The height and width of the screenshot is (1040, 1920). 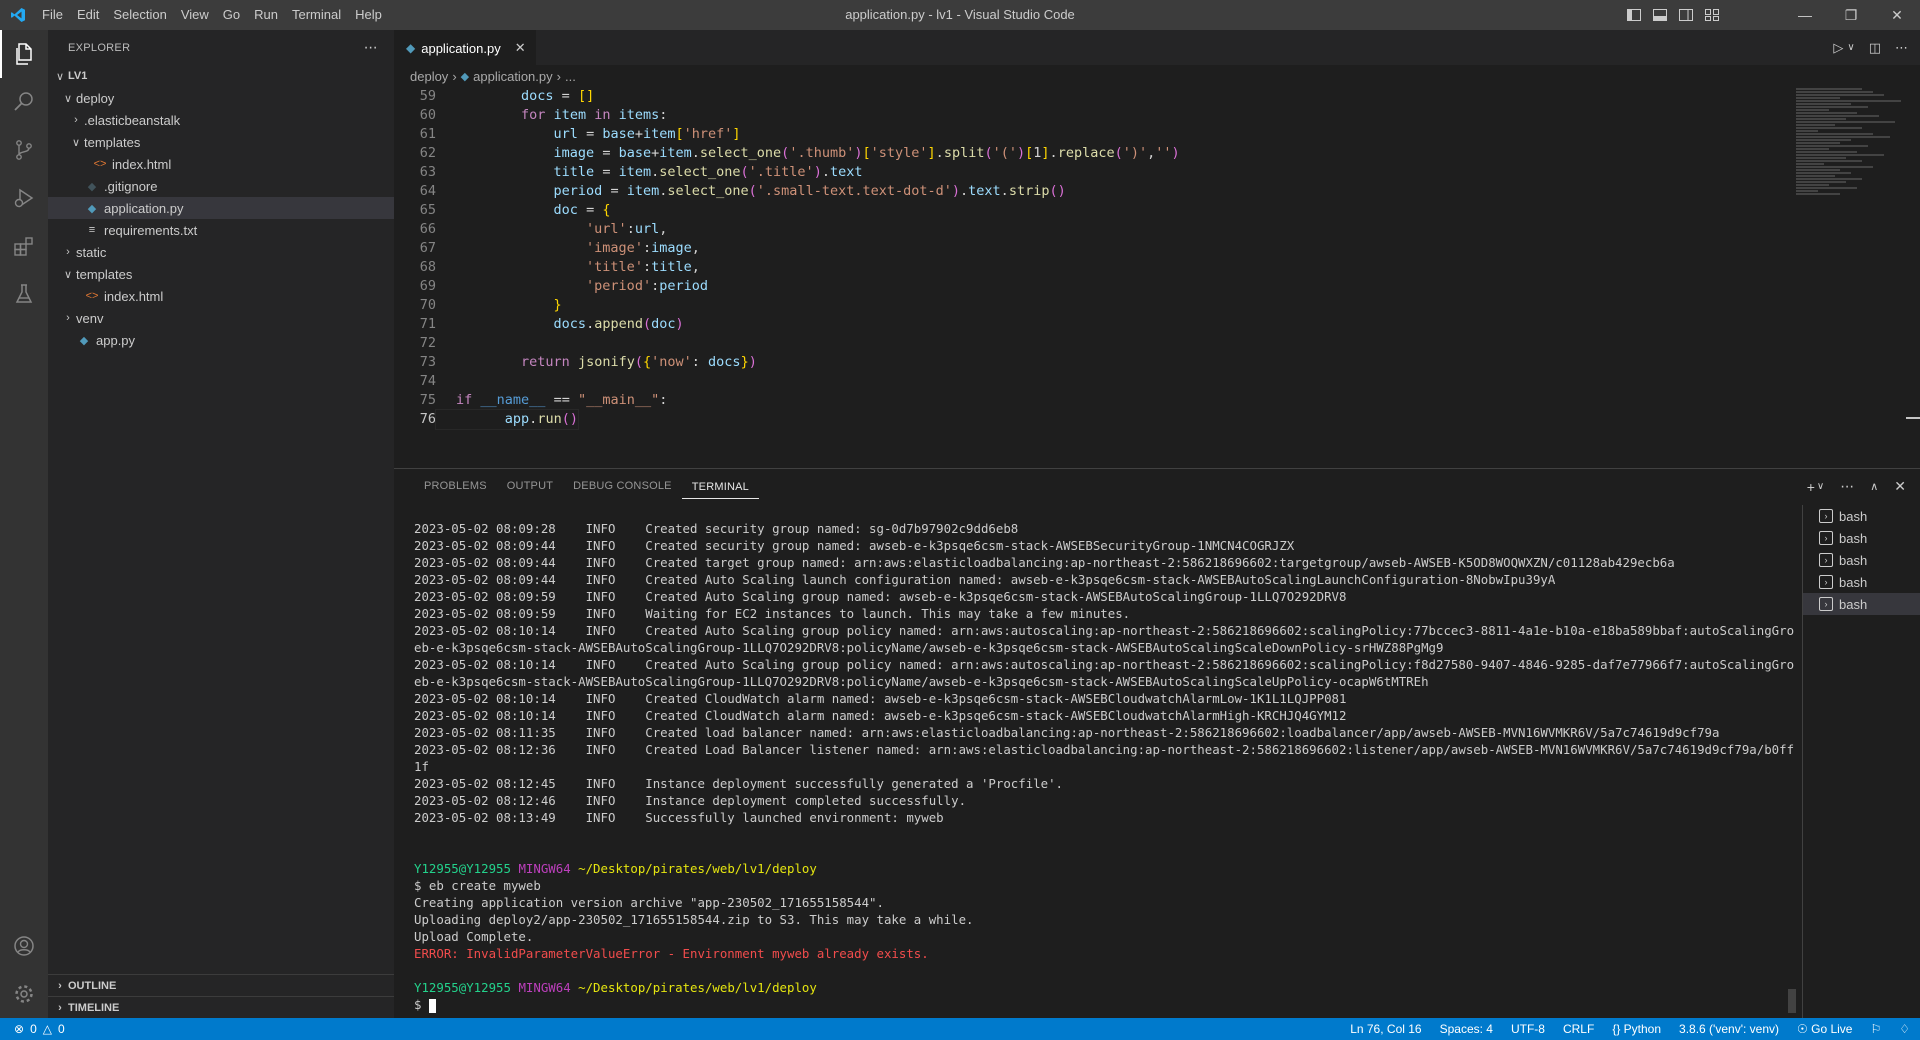 I want to click on run-dropdown-chevron-icon: ∨, so click(x=1850, y=47).